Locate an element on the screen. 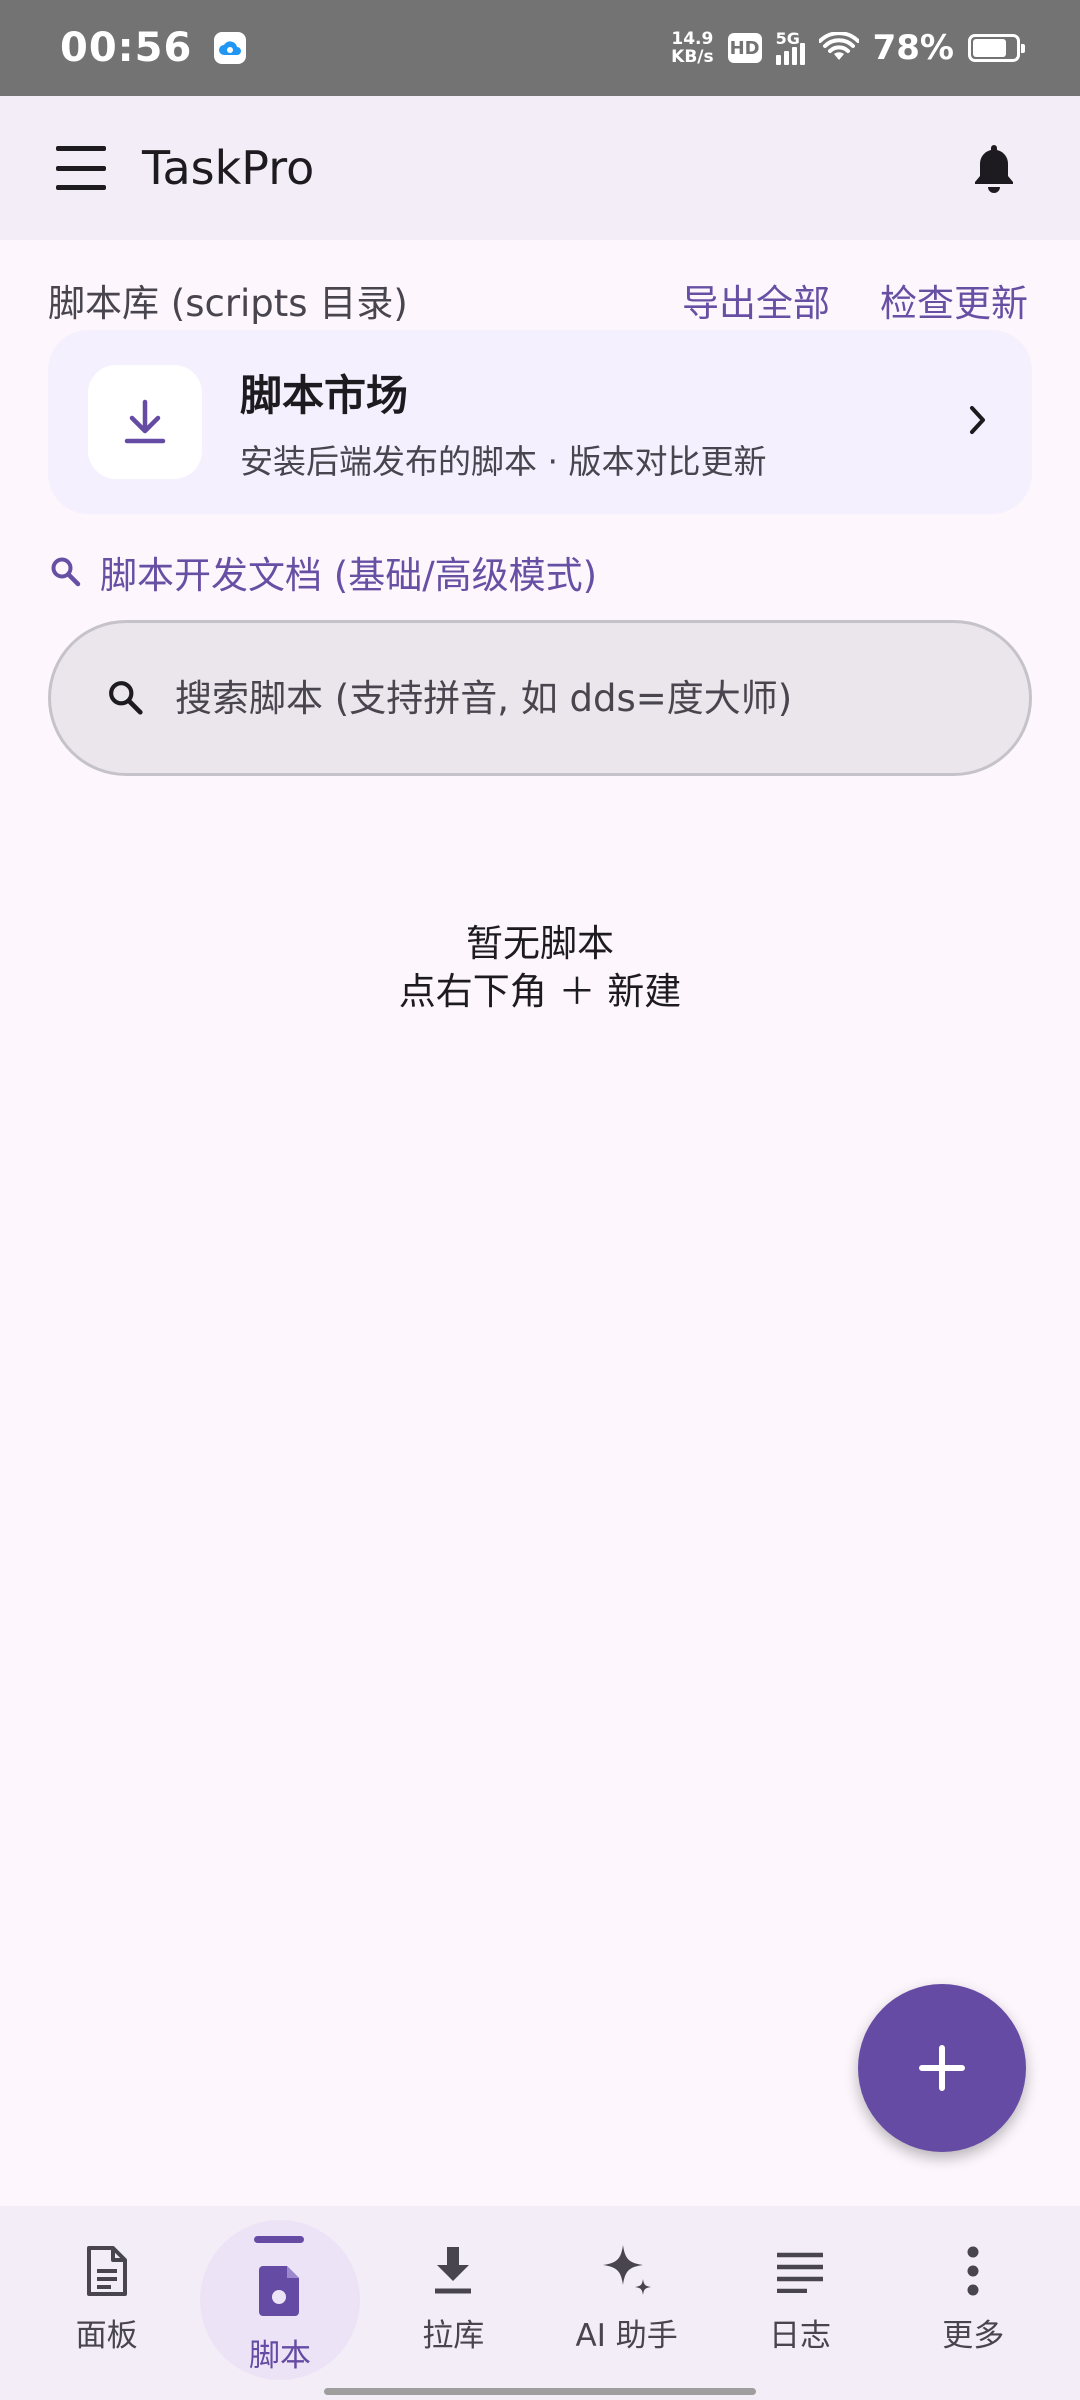  nav-item-logs: 日志 is located at coordinates (800, 2303).